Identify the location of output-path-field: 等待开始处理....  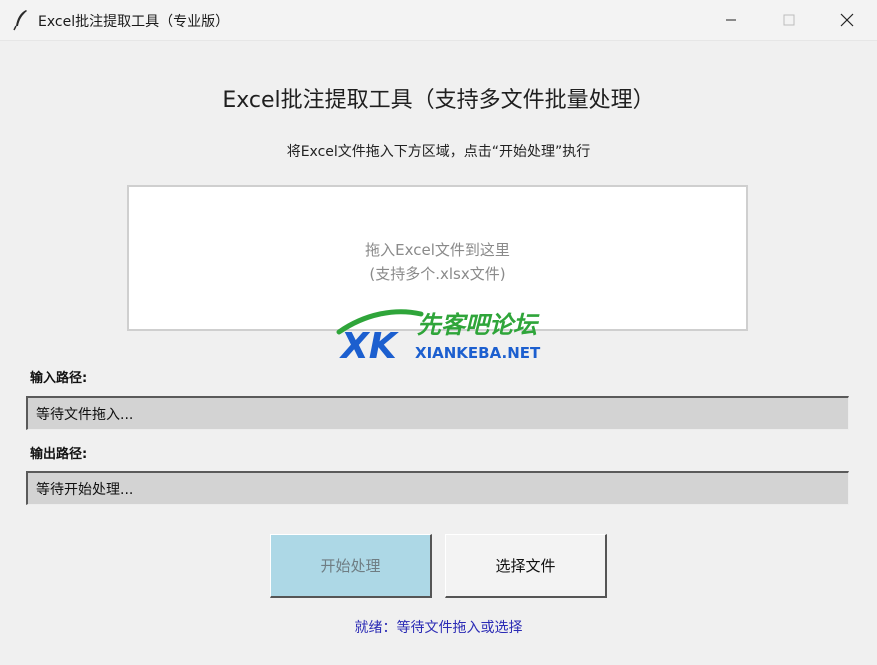
(437, 488).